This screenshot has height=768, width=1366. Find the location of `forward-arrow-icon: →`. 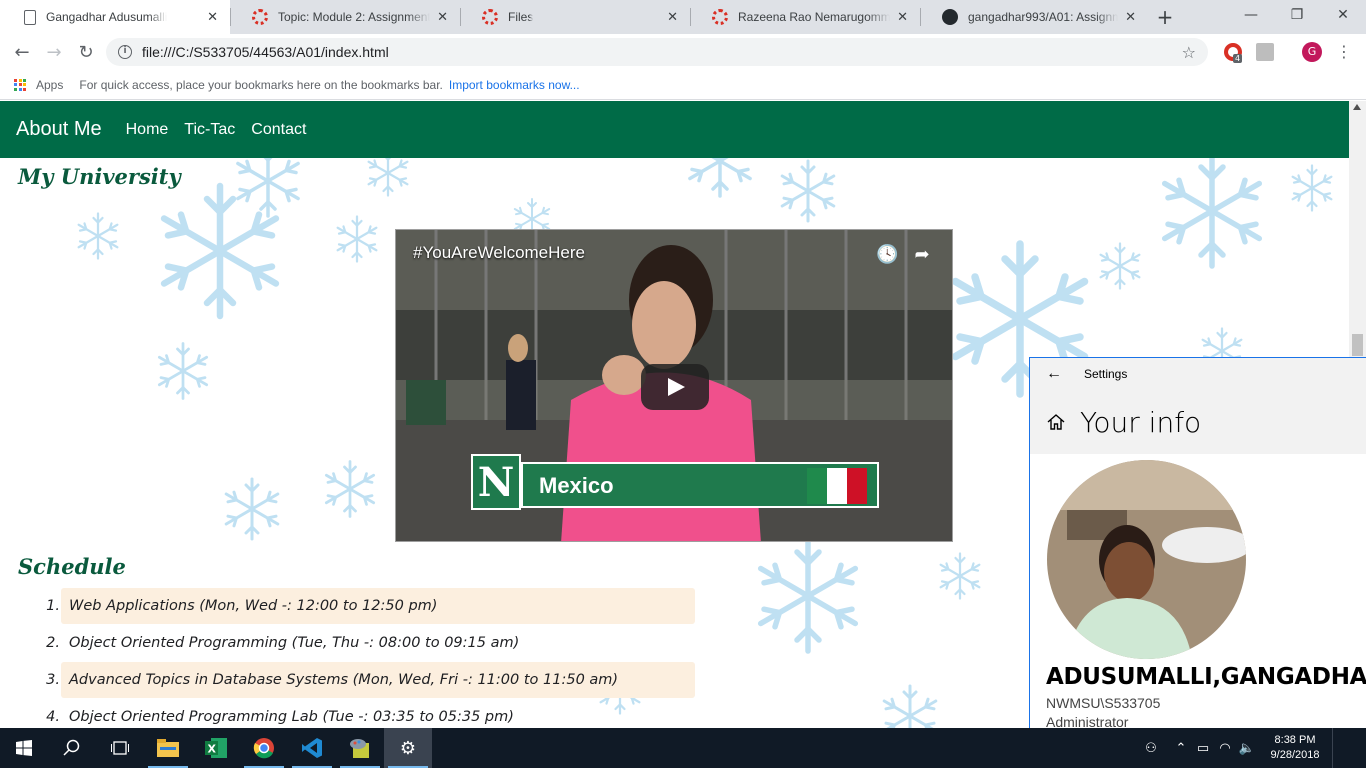

forward-arrow-icon: → is located at coordinates (54, 52).